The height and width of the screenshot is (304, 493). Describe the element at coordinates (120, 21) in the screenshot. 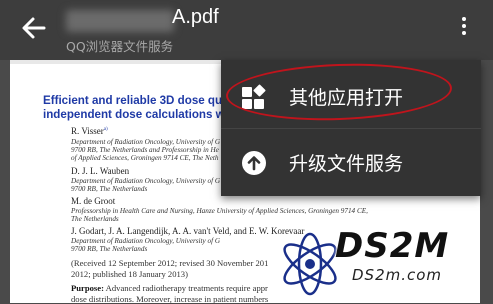

I see `blurred-file-name` at that location.